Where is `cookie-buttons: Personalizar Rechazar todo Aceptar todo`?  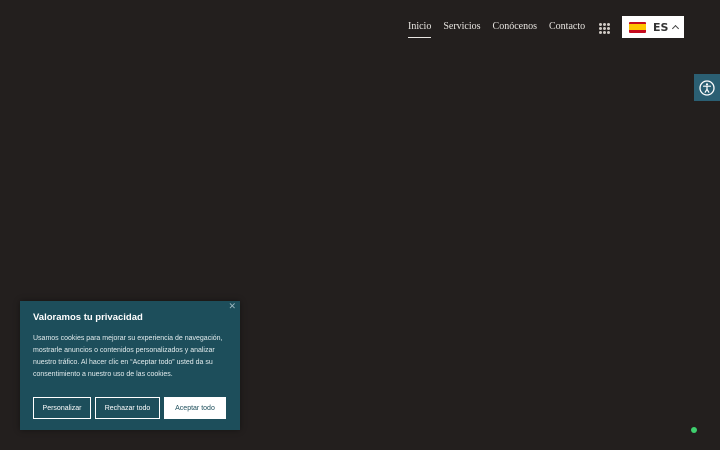 cookie-buttons: Personalizar Rechazar todo Aceptar todo is located at coordinates (129, 408).